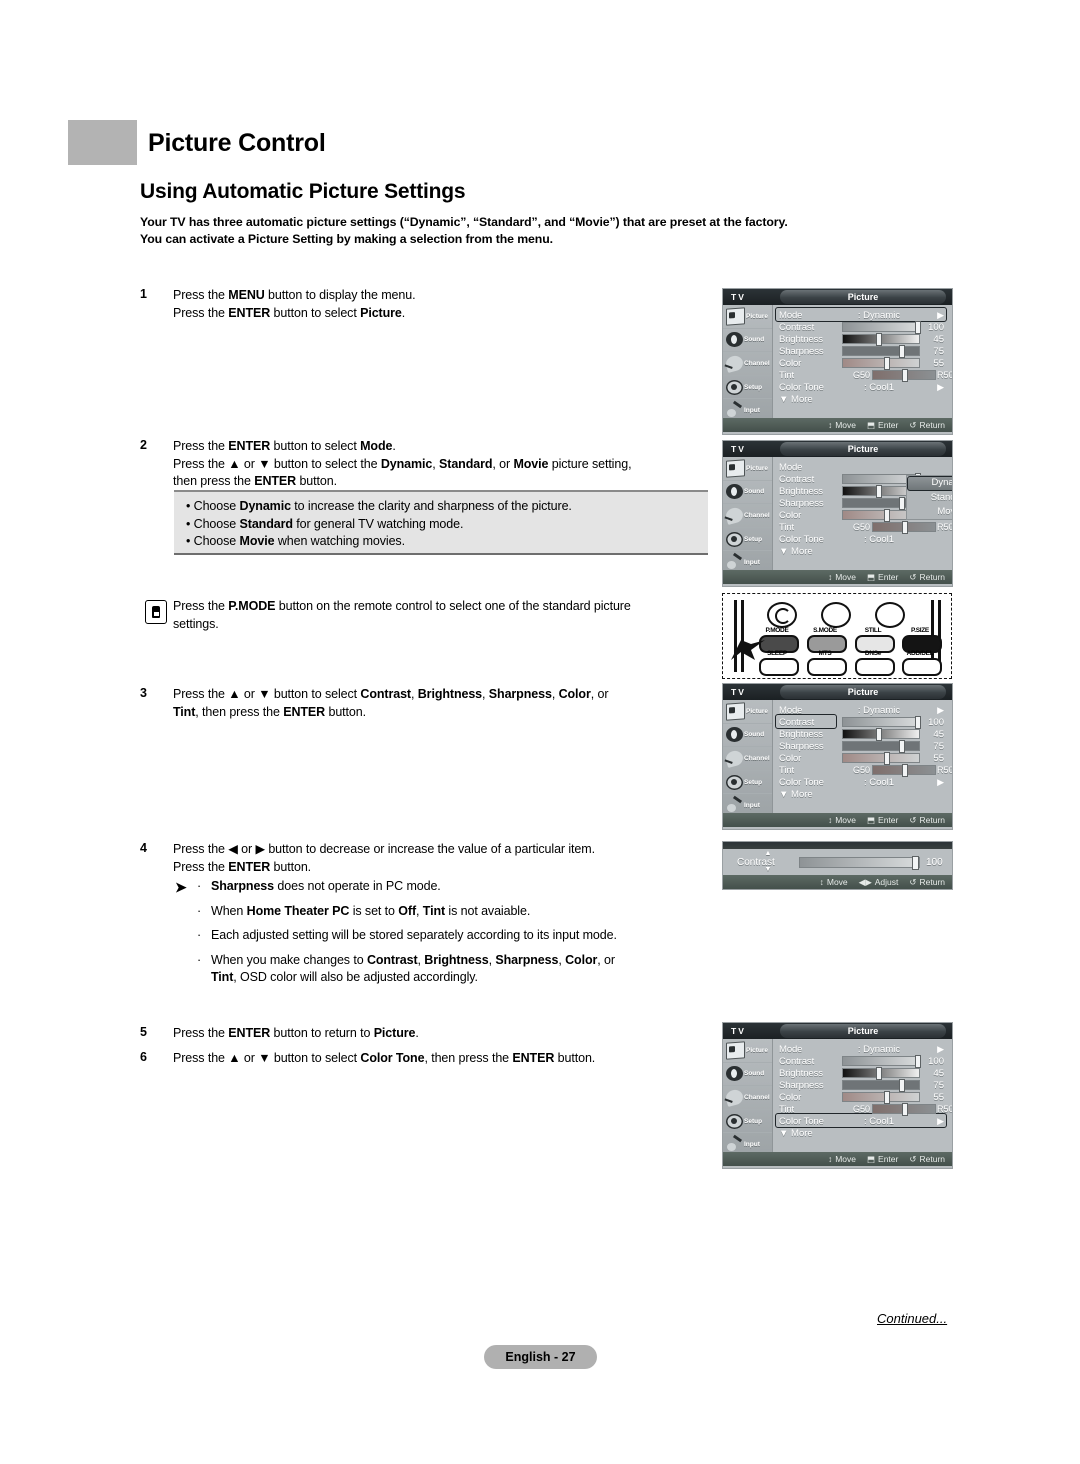 The width and height of the screenshot is (1080, 1464). Describe the element at coordinates (734, 805) in the screenshot. I see `input-icon` at that location.